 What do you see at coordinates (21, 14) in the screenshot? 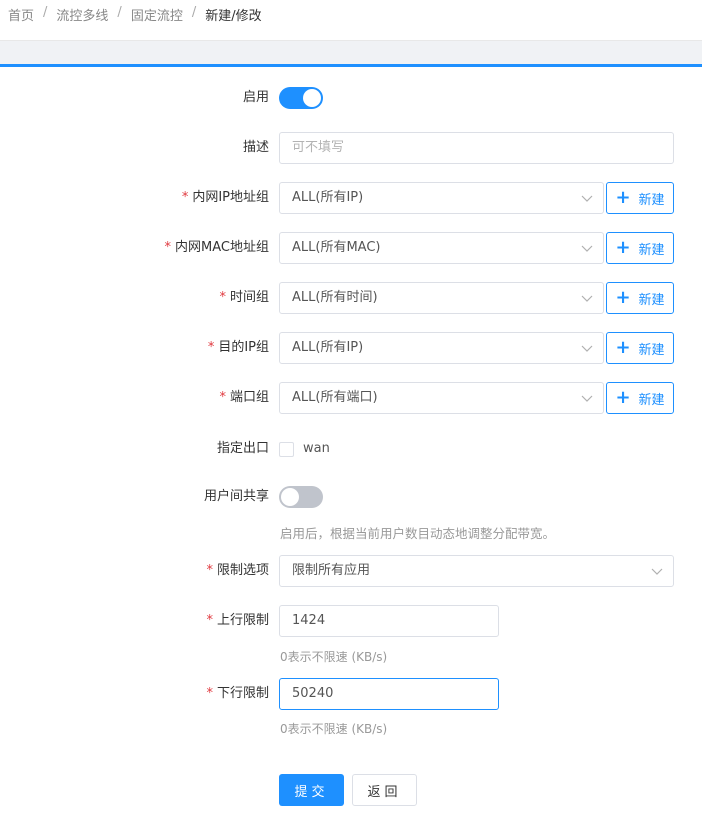
I see `breadcrumb-home: 首页` at bounding box center [21, 14].